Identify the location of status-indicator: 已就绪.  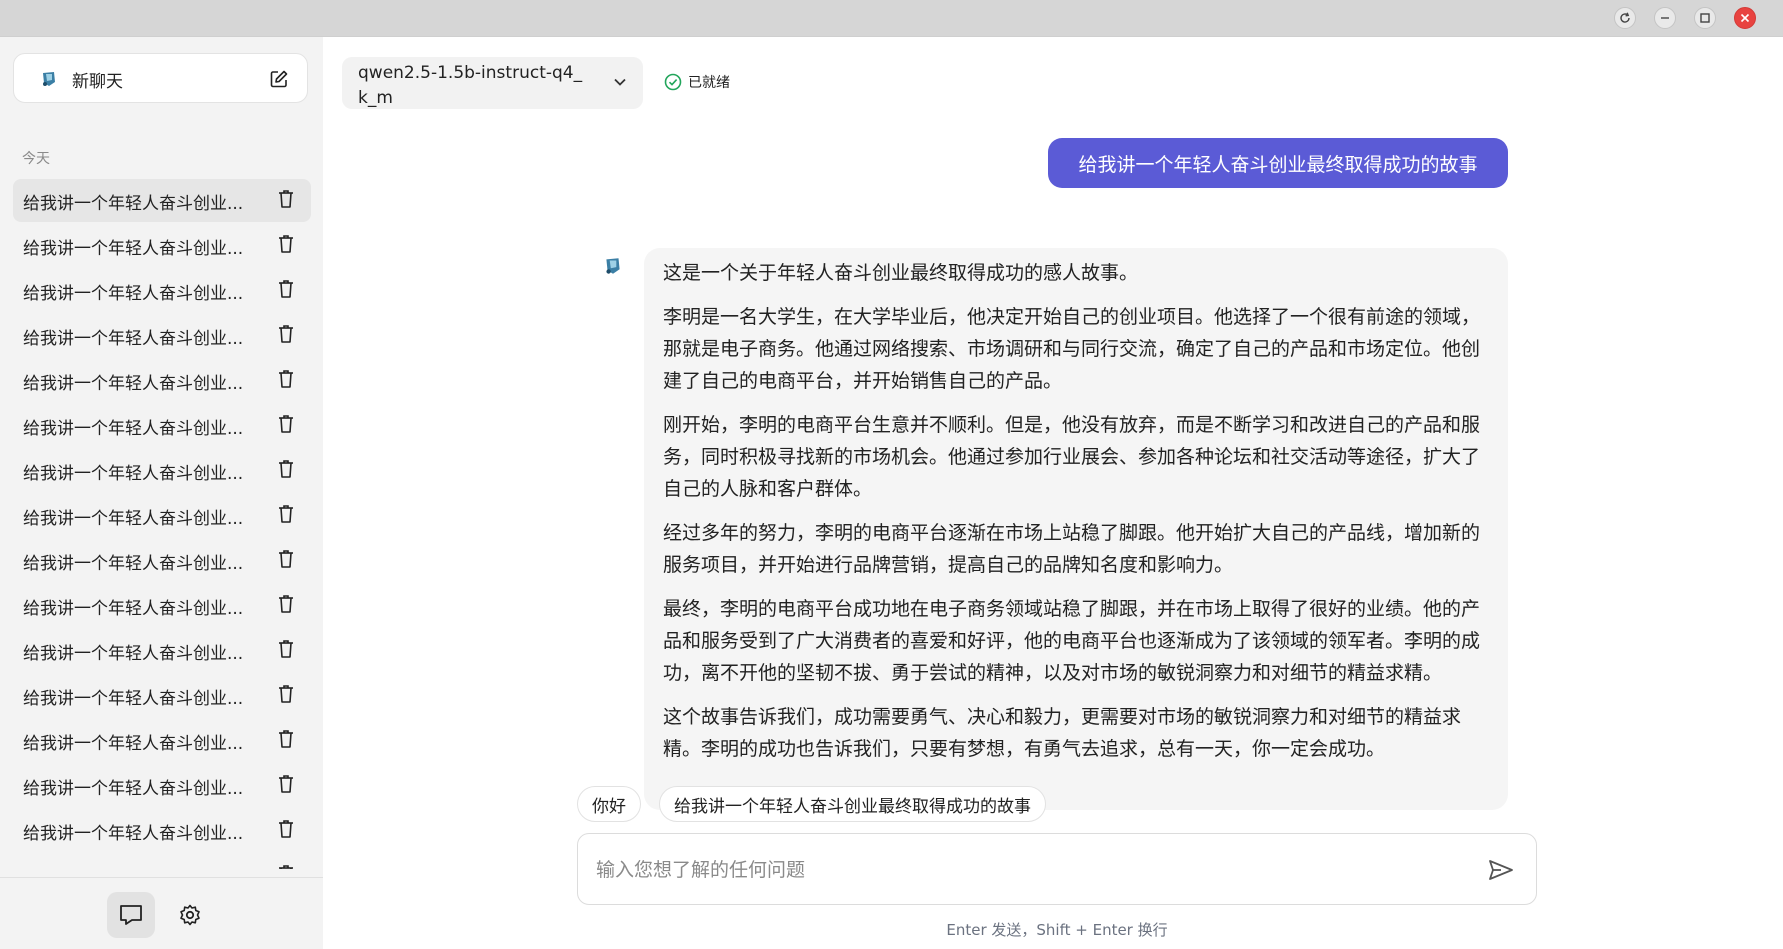
(697, 82).